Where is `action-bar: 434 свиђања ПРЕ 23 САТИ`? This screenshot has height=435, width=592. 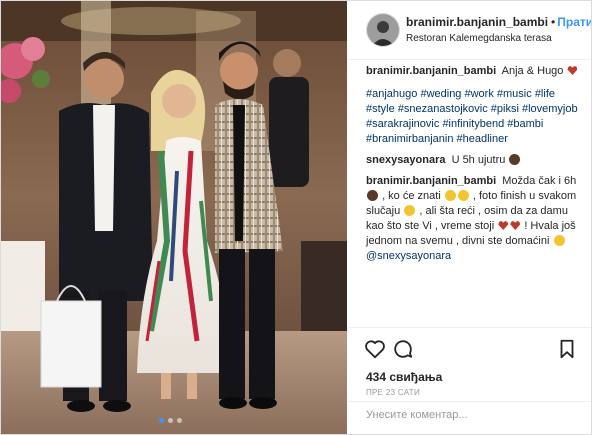 action-bar: 434 свиђања ПРЕ 23 САТИ is located at coordinates (469, 377).